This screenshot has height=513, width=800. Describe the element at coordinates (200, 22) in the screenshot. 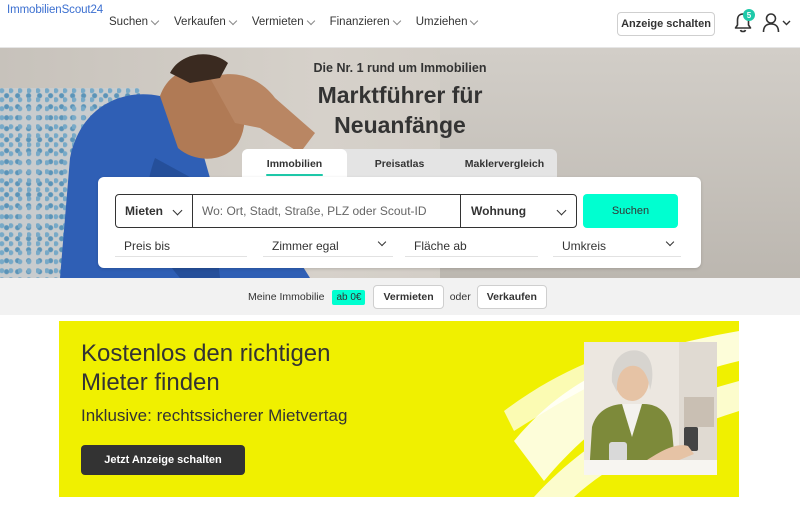

I see `nav-item-label: Verkaufen` at that location.